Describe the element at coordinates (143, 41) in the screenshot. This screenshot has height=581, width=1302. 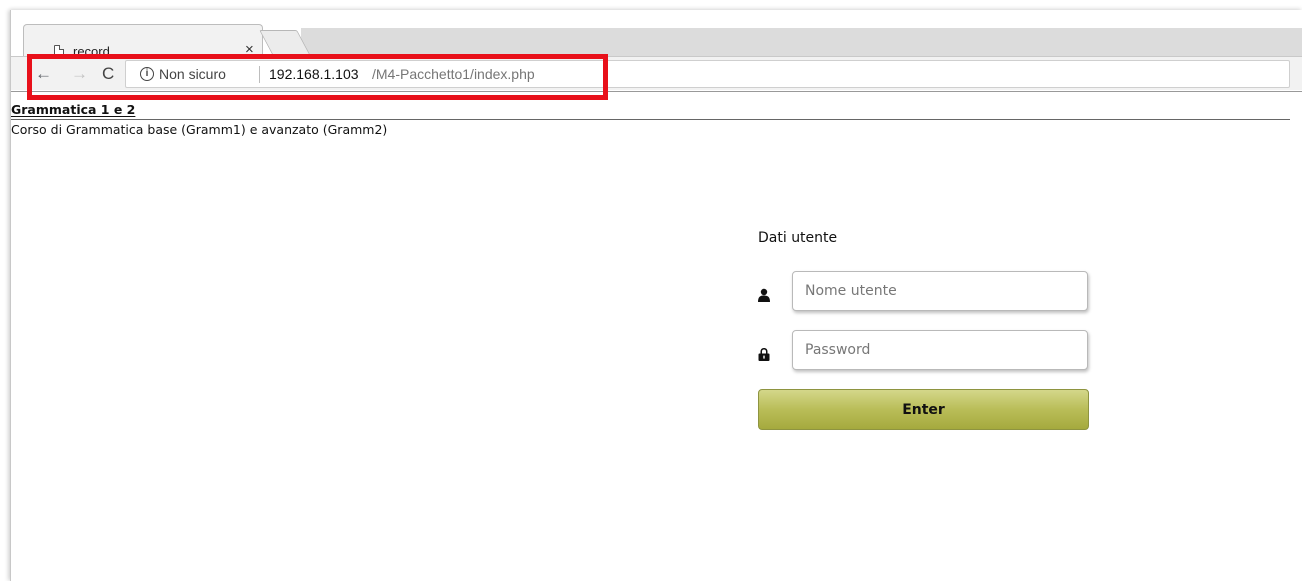
I see `browser-tab: record ×` at that location.